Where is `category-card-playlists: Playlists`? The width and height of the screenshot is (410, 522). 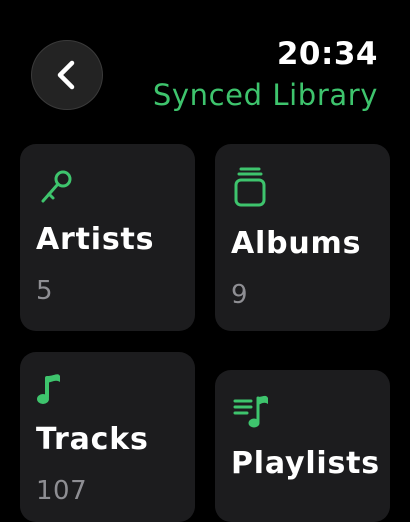 category-card-playlists: Playlists is located at coordinates (302, 446).